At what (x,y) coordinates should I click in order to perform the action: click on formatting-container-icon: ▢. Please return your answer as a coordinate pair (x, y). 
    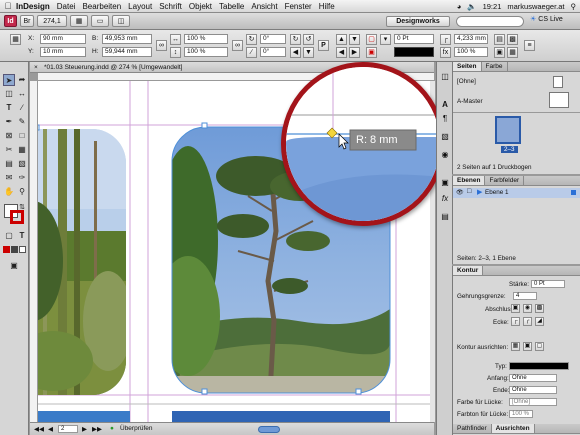
    Looking at the image, I should click on (9, 236).